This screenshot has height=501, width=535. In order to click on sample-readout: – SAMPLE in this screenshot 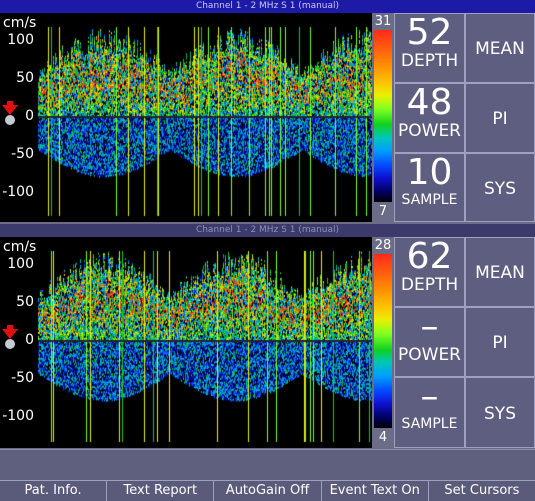, I will do `click(429, 412)`.